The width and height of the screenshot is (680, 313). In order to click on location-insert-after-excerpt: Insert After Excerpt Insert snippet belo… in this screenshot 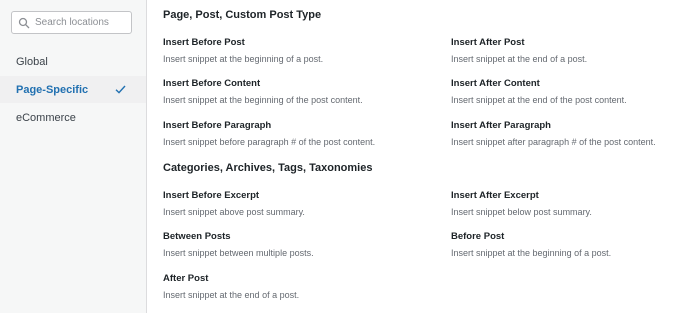, I will do `click(521, 203)`.